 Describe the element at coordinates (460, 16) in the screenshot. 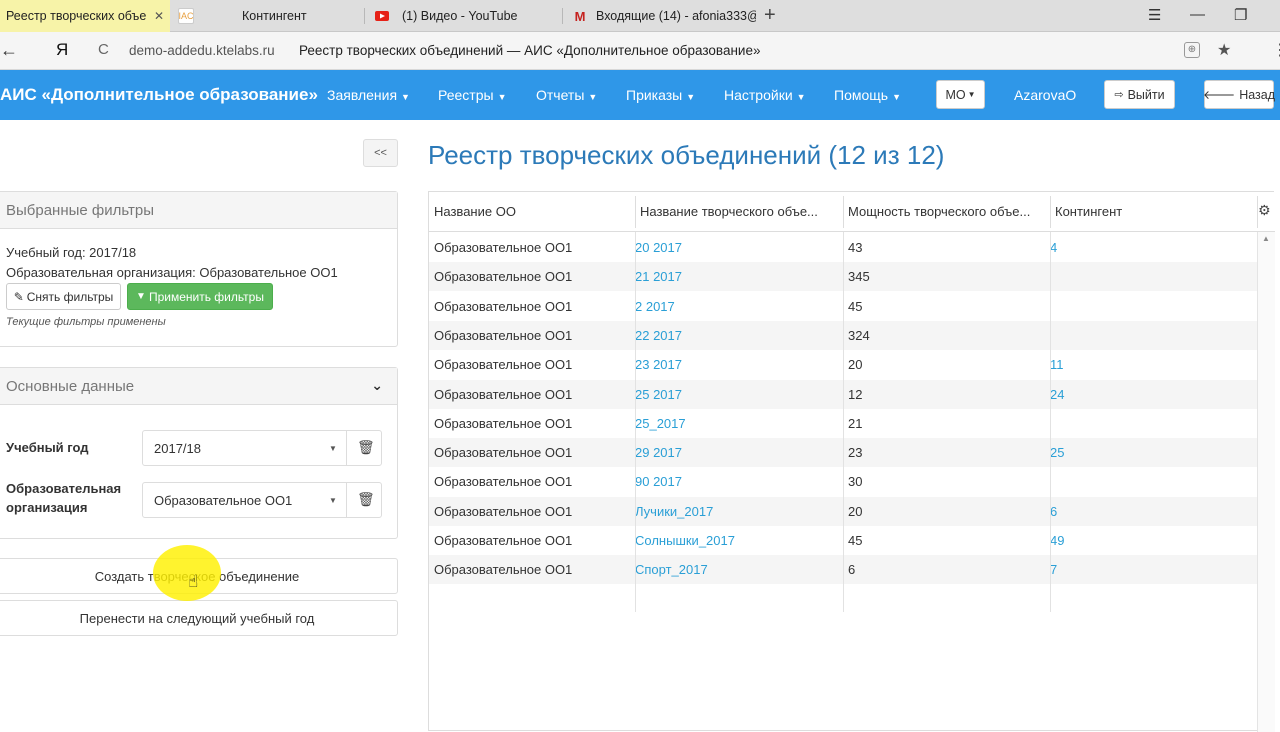

I see `tab-title: (1) Видео - YouTube` at that location.